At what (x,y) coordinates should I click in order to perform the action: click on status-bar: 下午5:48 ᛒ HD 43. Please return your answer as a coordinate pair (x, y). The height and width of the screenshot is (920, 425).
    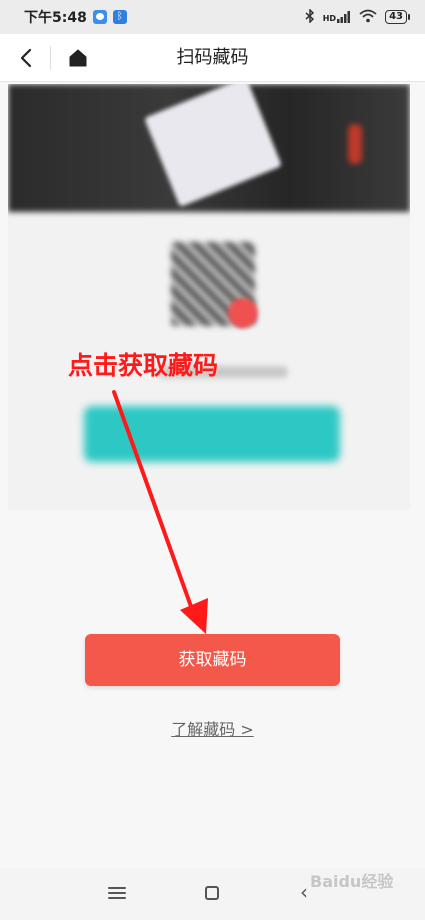
    Looking at the image, I should click on (212, 17).